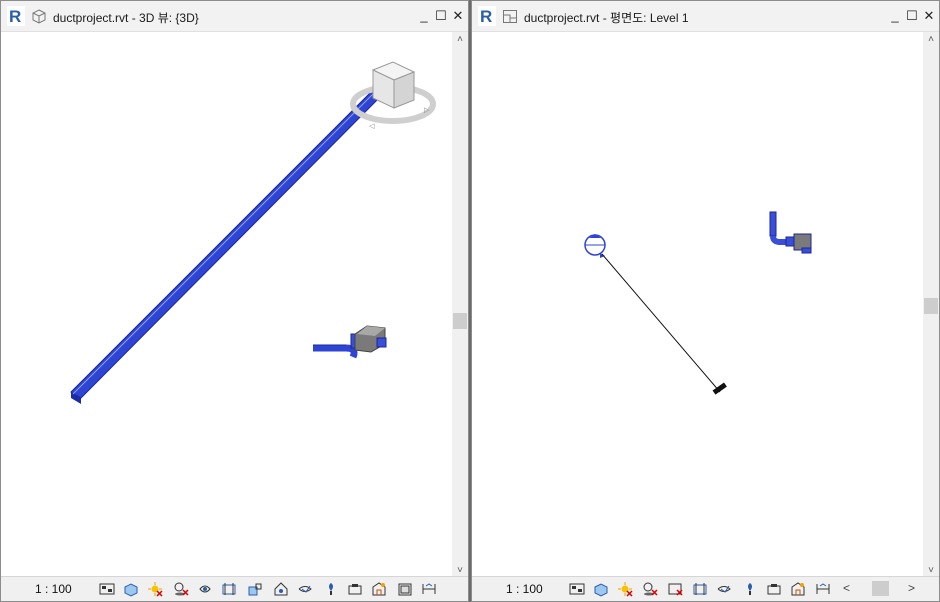 The image size is (940, 602). What do you see at coordinates (429, 589) in the screenshot?
I see `worksharing-icon` at bounding box center [429, 589].